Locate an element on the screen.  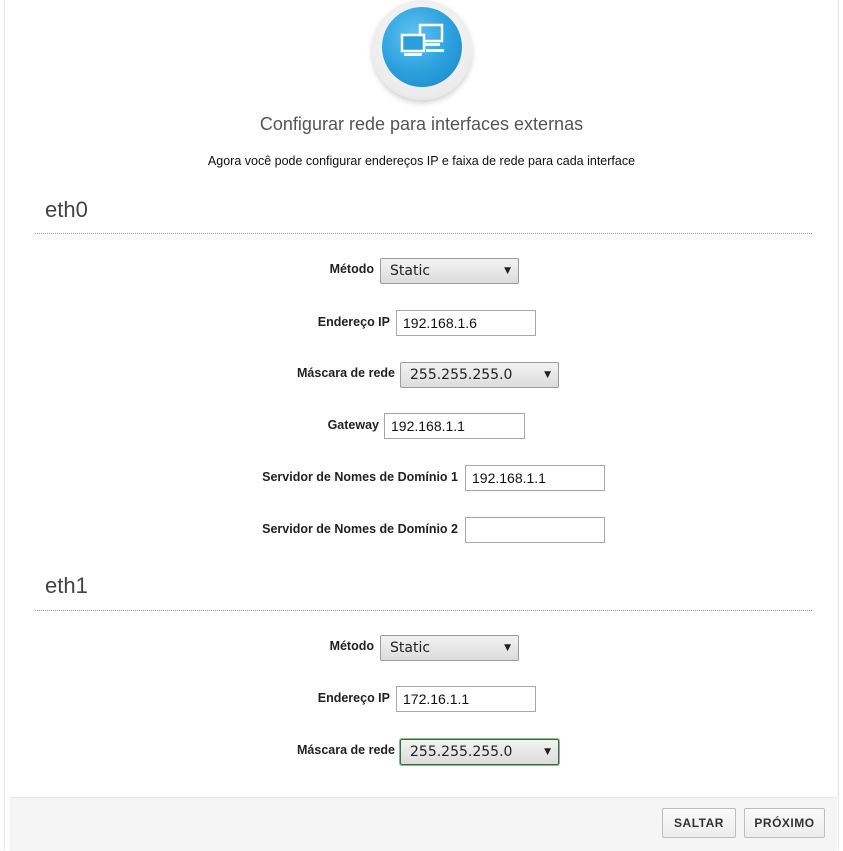
skip-button: SALTAR is located at coordinates (699, 823).